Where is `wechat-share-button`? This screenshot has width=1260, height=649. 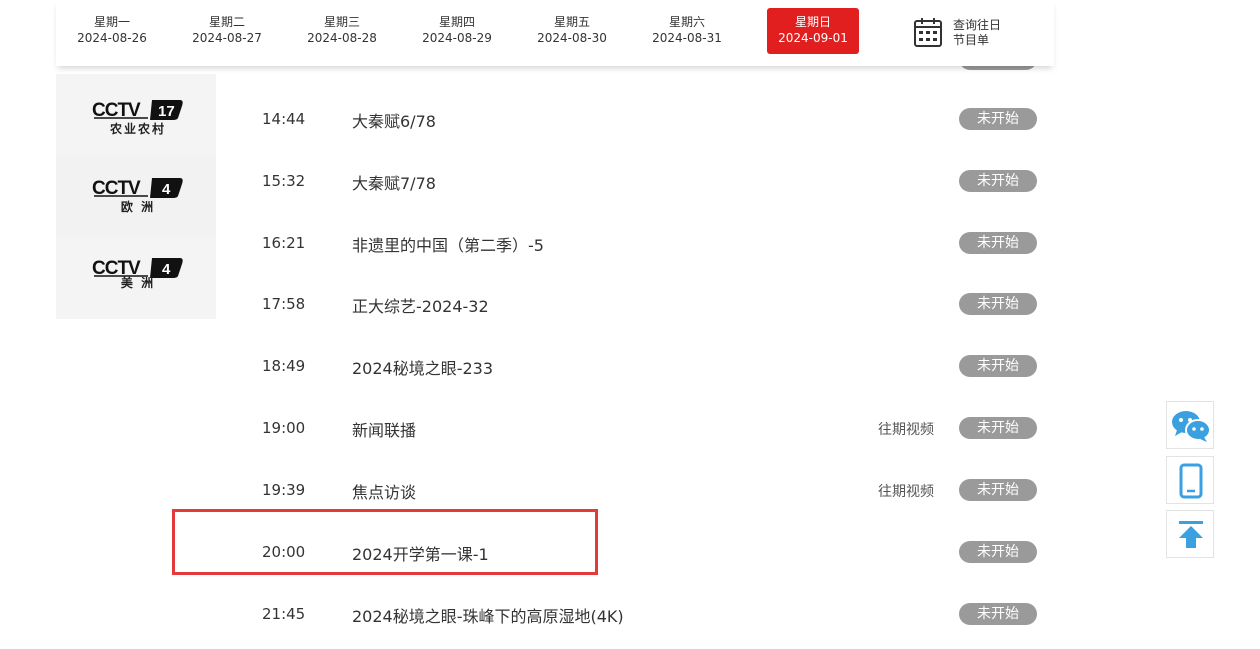 wechat-share-button is located at coordinates (1190, 425).